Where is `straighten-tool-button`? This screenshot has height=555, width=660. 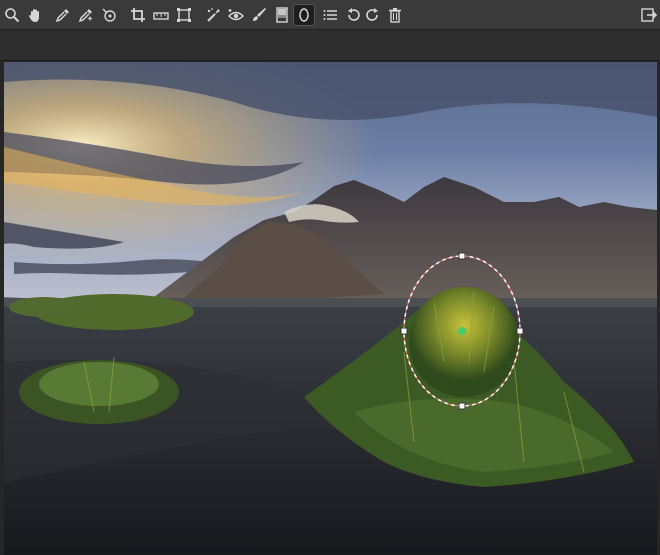 straighten-tool-button is located at coordinates (161, 15).